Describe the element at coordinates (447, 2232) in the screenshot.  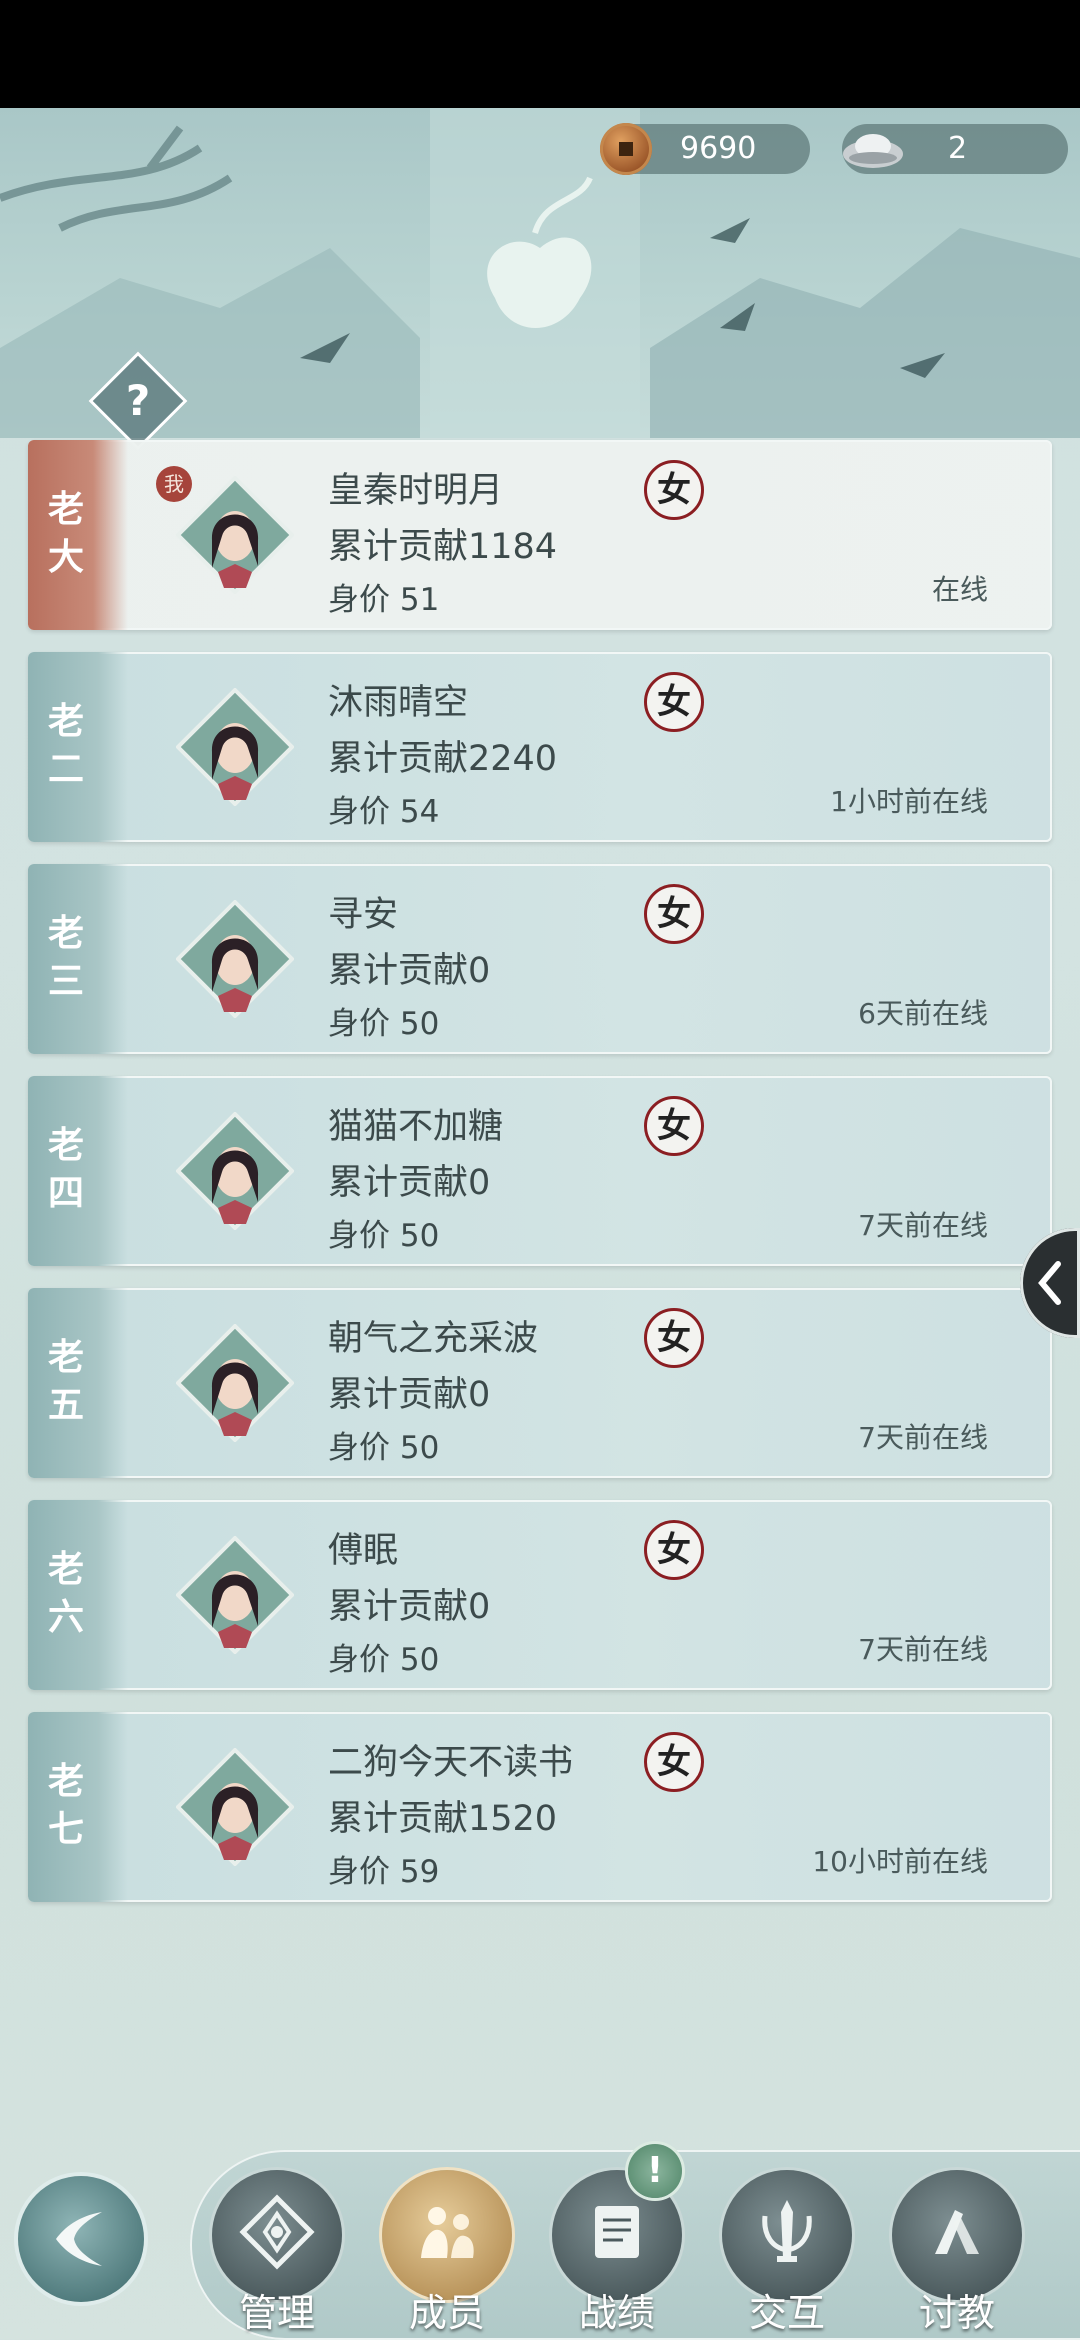
I see `members-icon` at that location.